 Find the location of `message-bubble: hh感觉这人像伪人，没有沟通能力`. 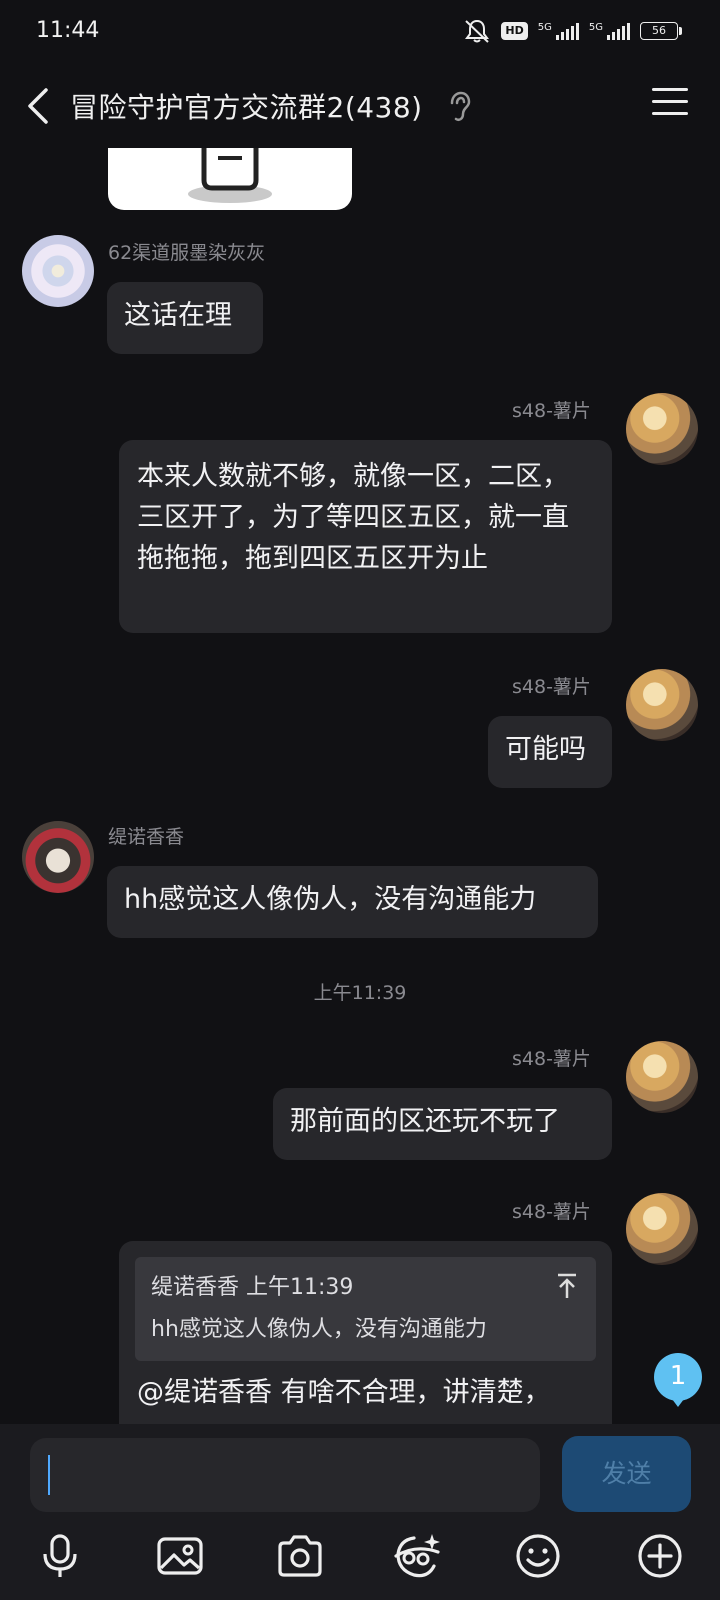

message-bubble: hh感觉这人像伪人，没有沟通能力 is located at coordinates (352, 902).